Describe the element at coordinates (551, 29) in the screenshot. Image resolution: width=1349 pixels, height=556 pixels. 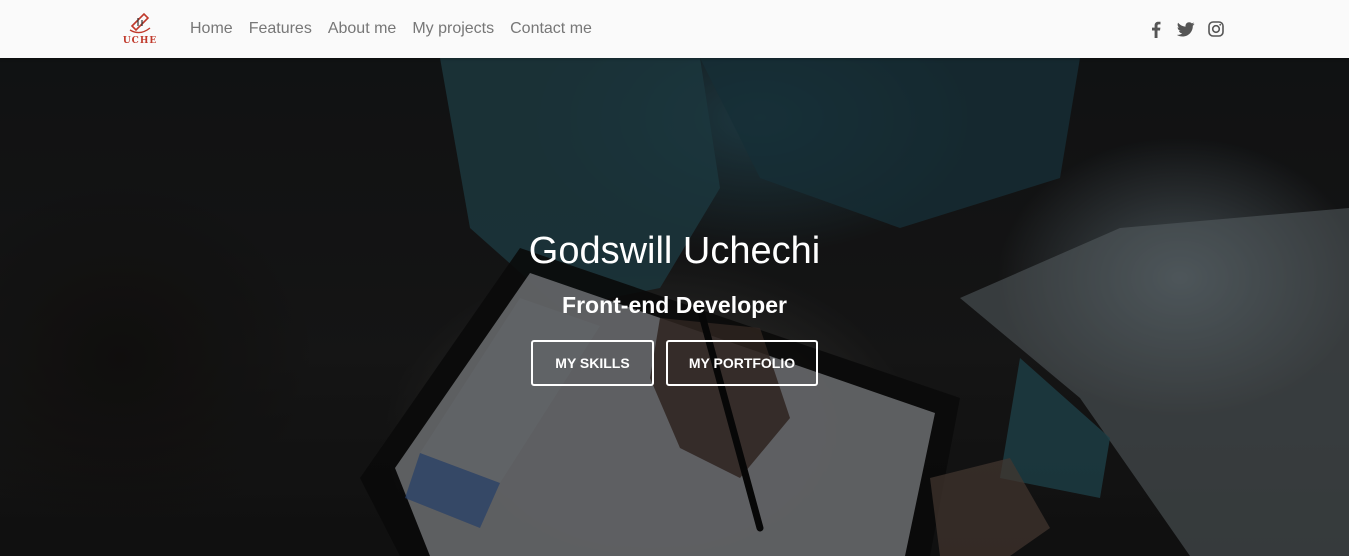
I see `nav-link-contact: Contact me` at that location.